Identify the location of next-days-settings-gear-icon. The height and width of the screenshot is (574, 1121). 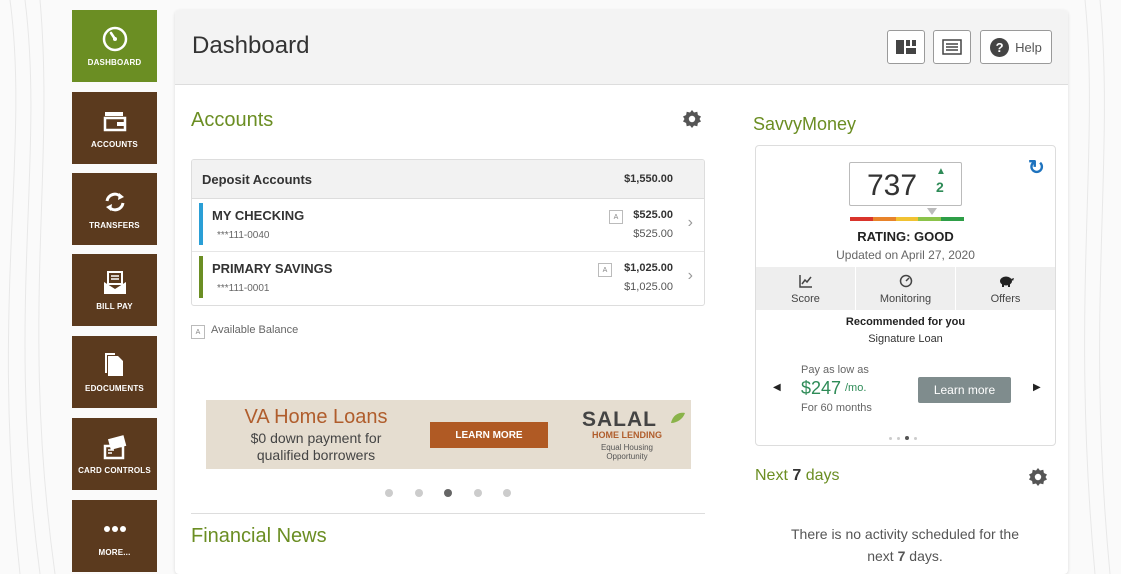
(1038, 477).